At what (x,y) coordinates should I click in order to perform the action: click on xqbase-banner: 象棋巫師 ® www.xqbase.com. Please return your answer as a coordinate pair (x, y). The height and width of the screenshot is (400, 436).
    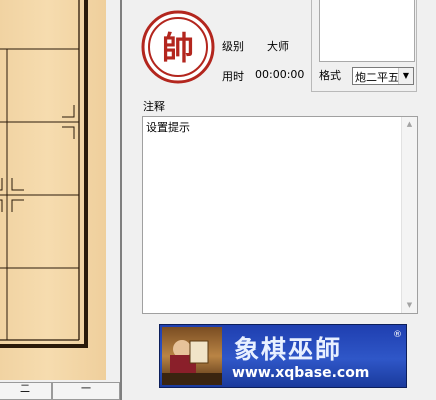
    Looking at the image, I should click on (283, 356).